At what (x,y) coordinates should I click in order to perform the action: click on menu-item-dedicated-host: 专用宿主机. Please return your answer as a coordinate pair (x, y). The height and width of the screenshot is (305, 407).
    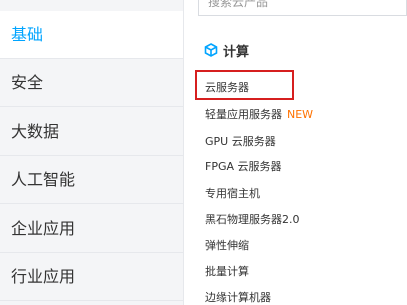
    Looking at the image, I should click on (232, 193).